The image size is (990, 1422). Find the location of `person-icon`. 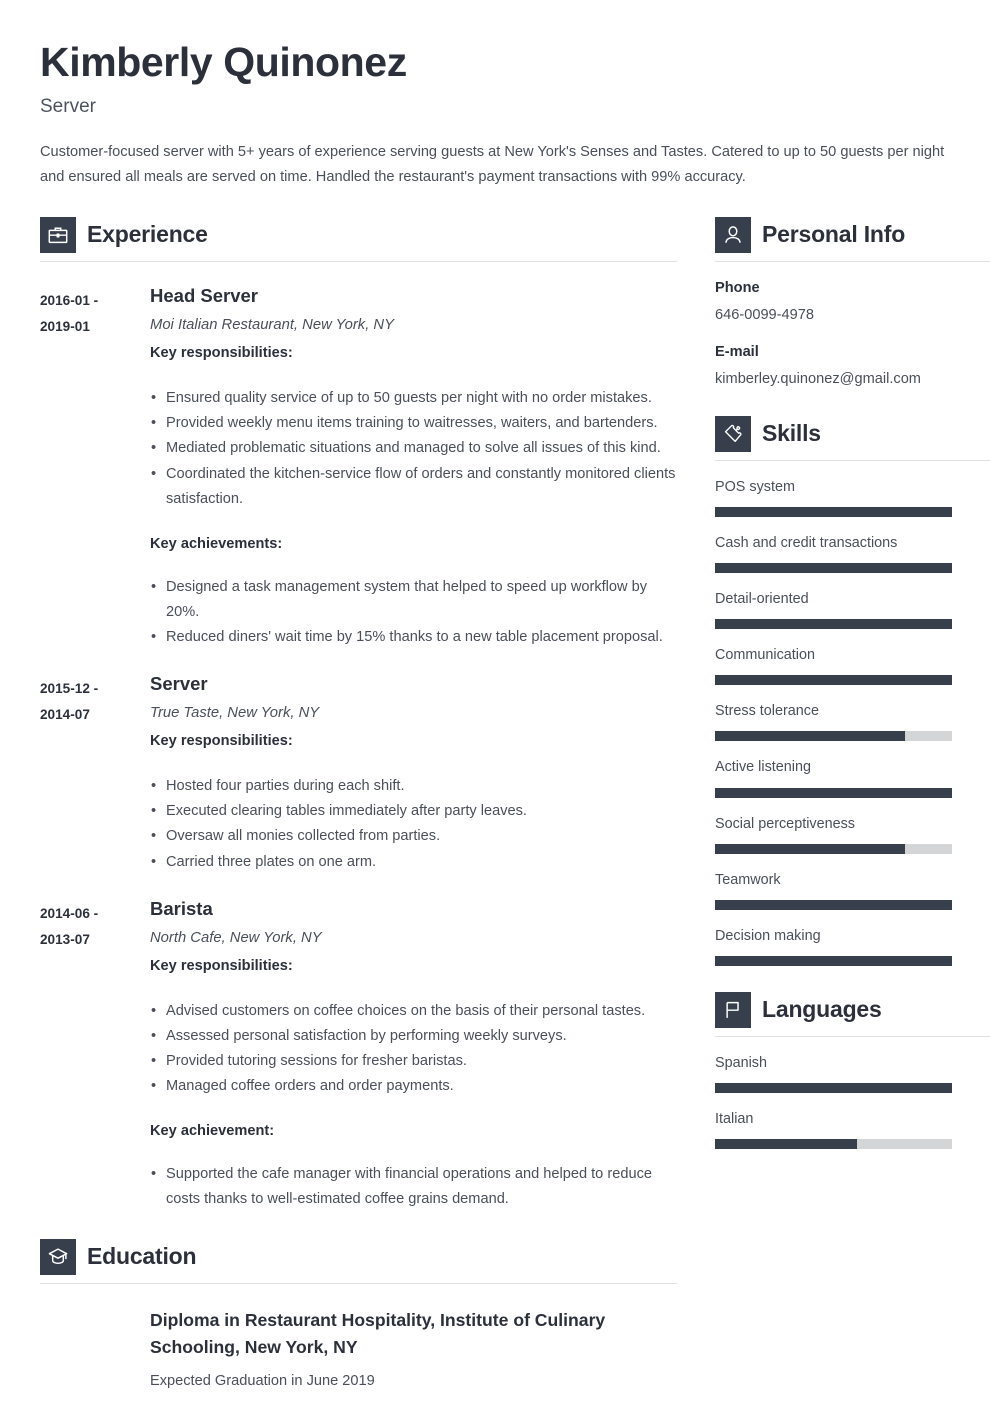

person-icon is located at coordinates (733, 234).